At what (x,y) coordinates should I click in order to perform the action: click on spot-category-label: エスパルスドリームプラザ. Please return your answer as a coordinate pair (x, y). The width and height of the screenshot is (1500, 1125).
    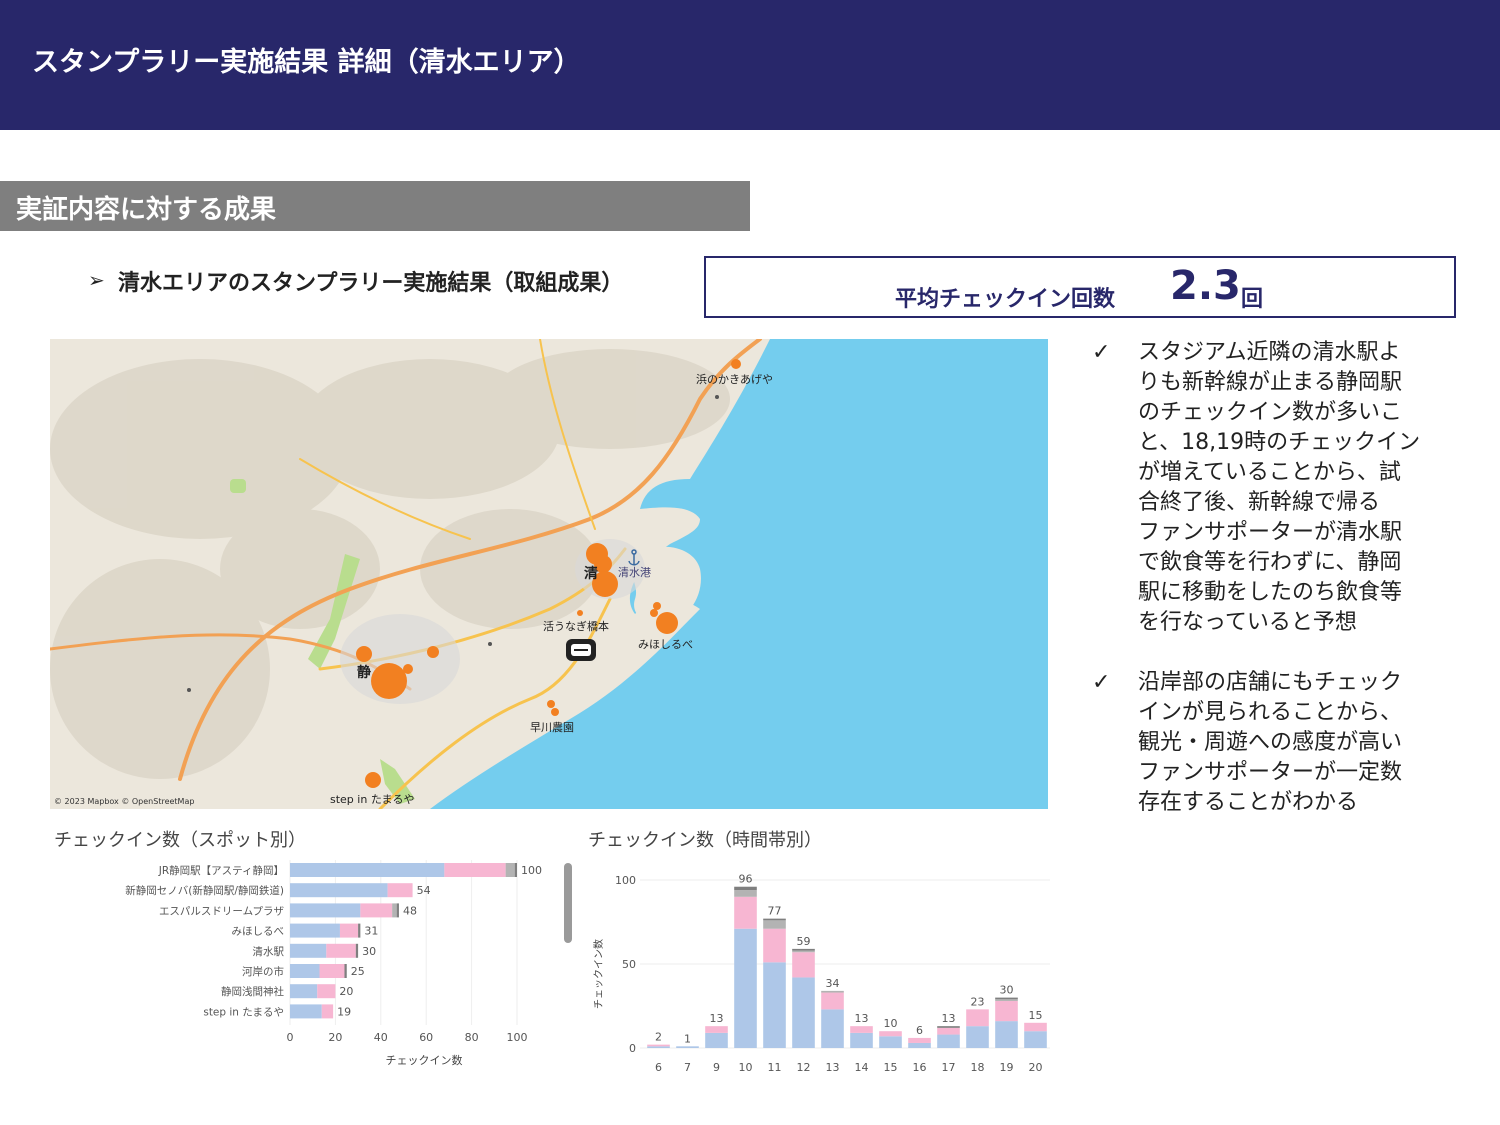
    Looking at the image, I should click on (222, 911).